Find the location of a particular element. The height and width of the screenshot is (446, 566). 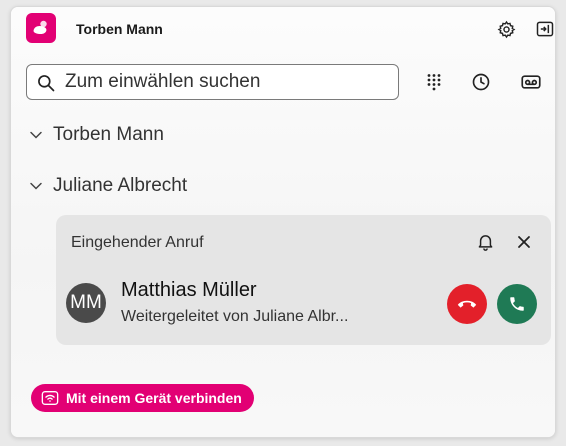

connect-device-button: Mit einem Gerät verbinden is located at coordinates (142, 398).